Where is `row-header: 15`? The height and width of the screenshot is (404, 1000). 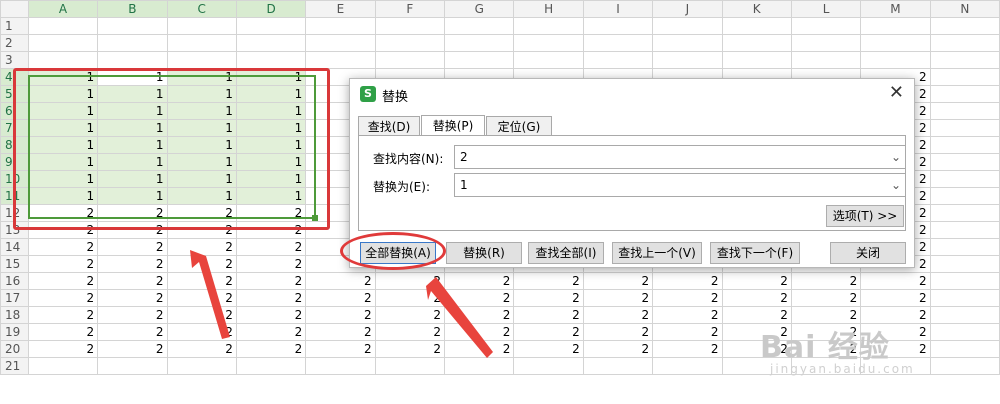 row-header: 15 is located at coordinates (14, 264).